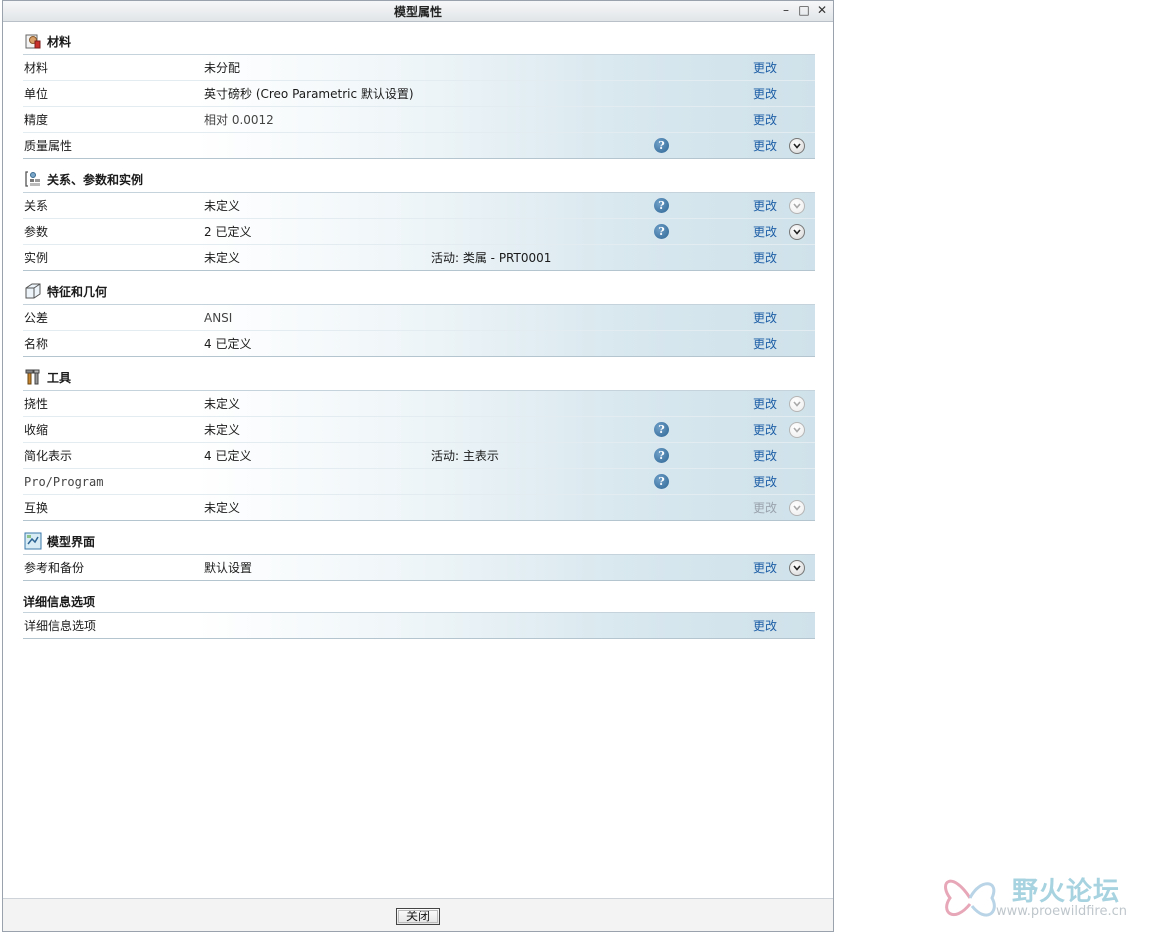  I want to click on property-row-simplified-rep: 简化表示 4 已定义 活动: 主表示 ? 更改, so click(419, 456).